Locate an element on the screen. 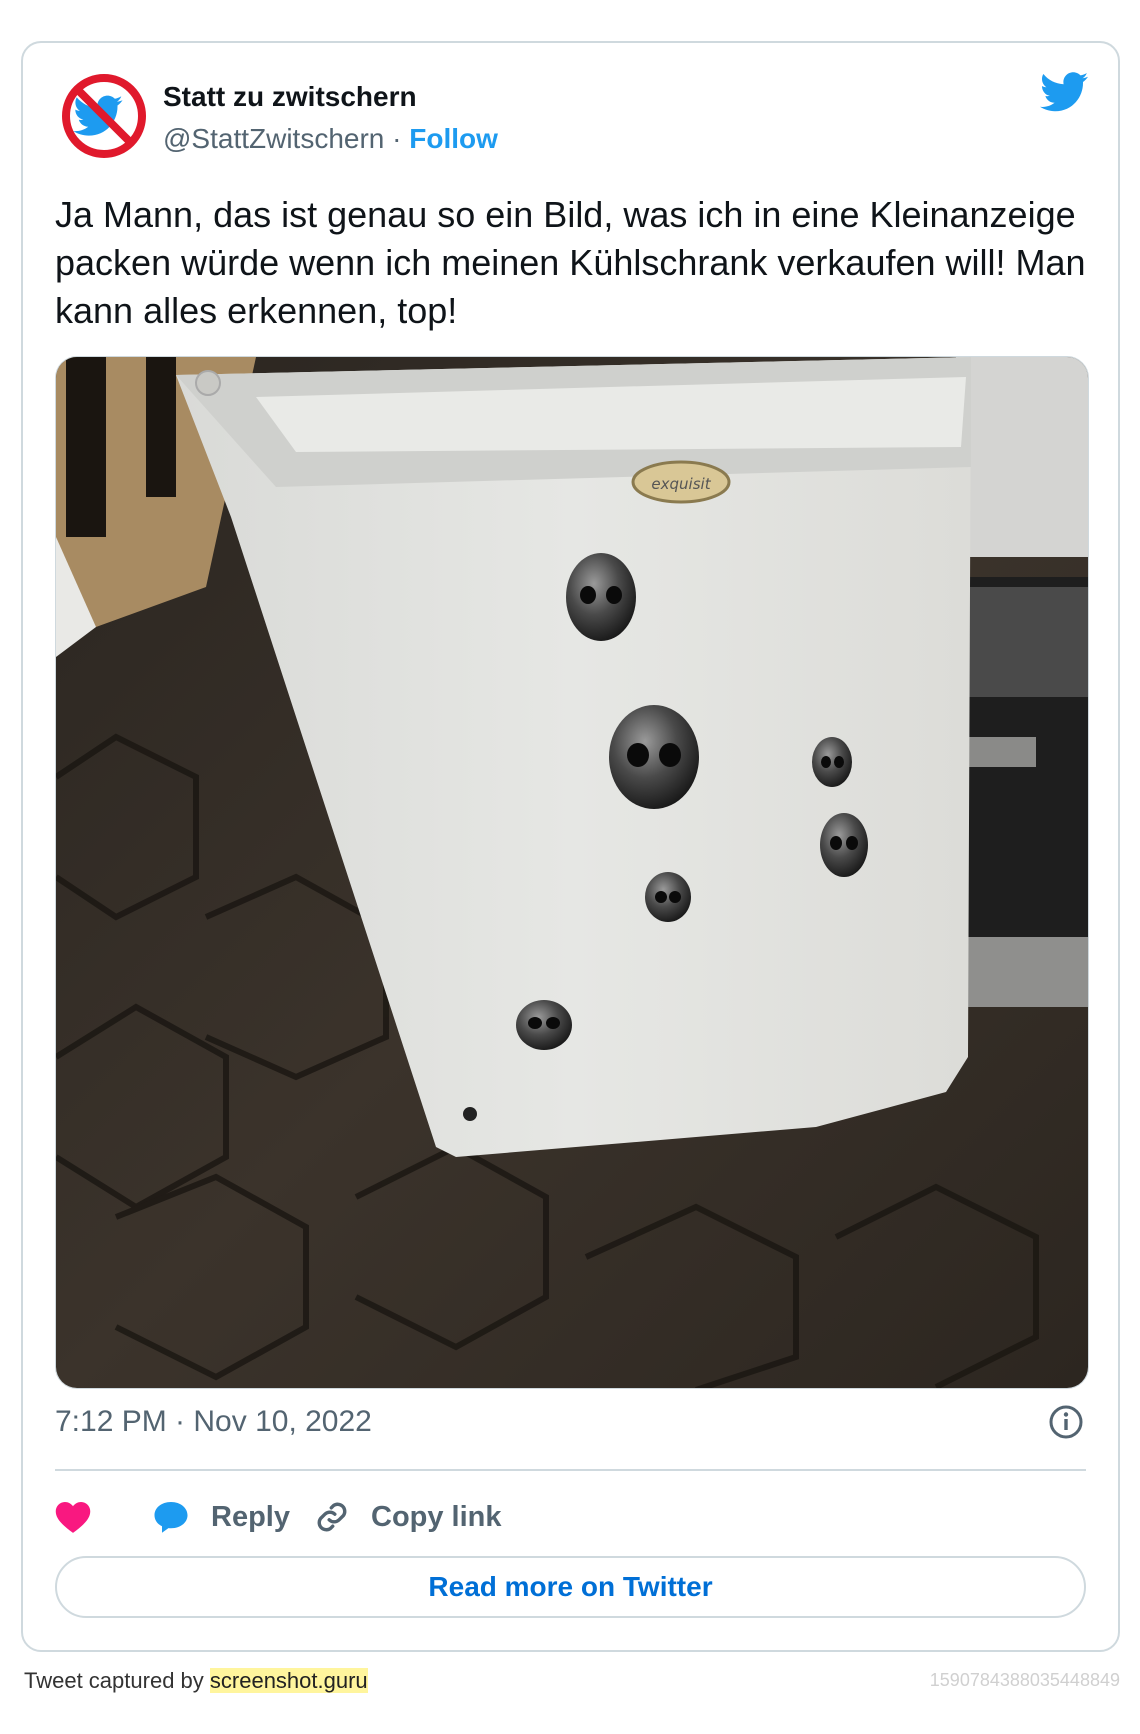 This screenshot has width=1140, height=1734. follow-link: Follow is located at coordinates (453, 138).